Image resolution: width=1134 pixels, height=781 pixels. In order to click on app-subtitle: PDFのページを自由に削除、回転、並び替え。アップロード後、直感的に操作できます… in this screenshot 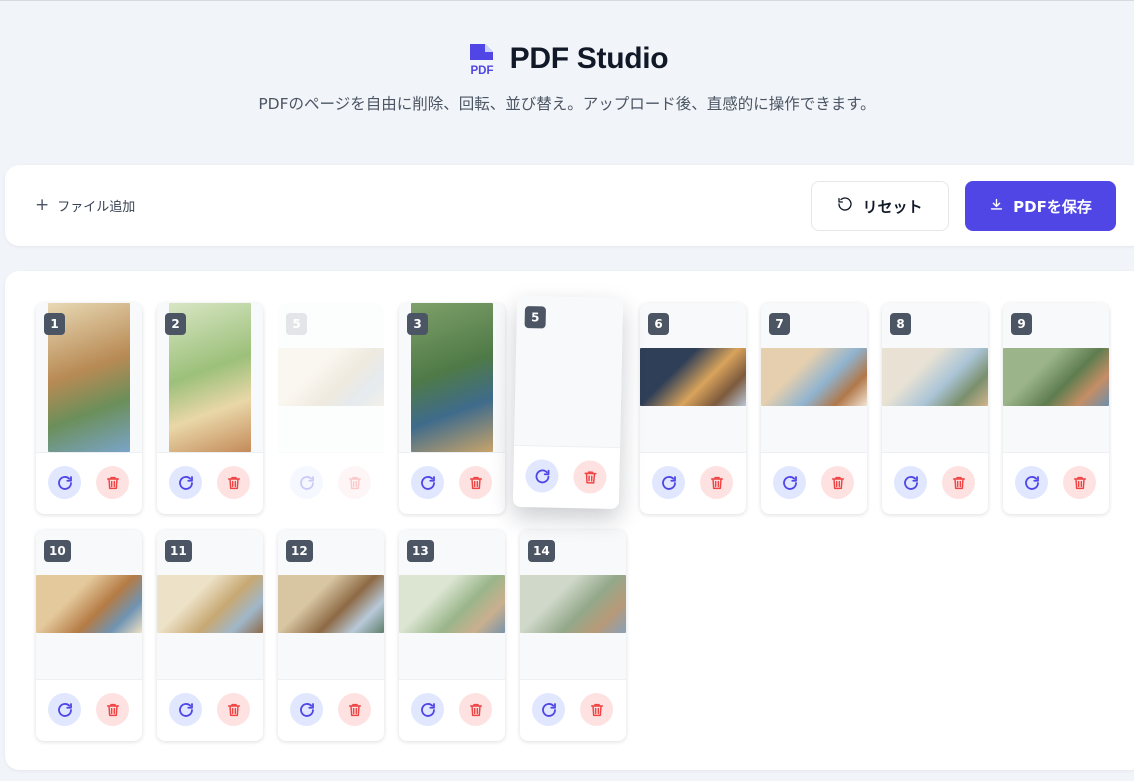, I will do `click(567, 104)`.